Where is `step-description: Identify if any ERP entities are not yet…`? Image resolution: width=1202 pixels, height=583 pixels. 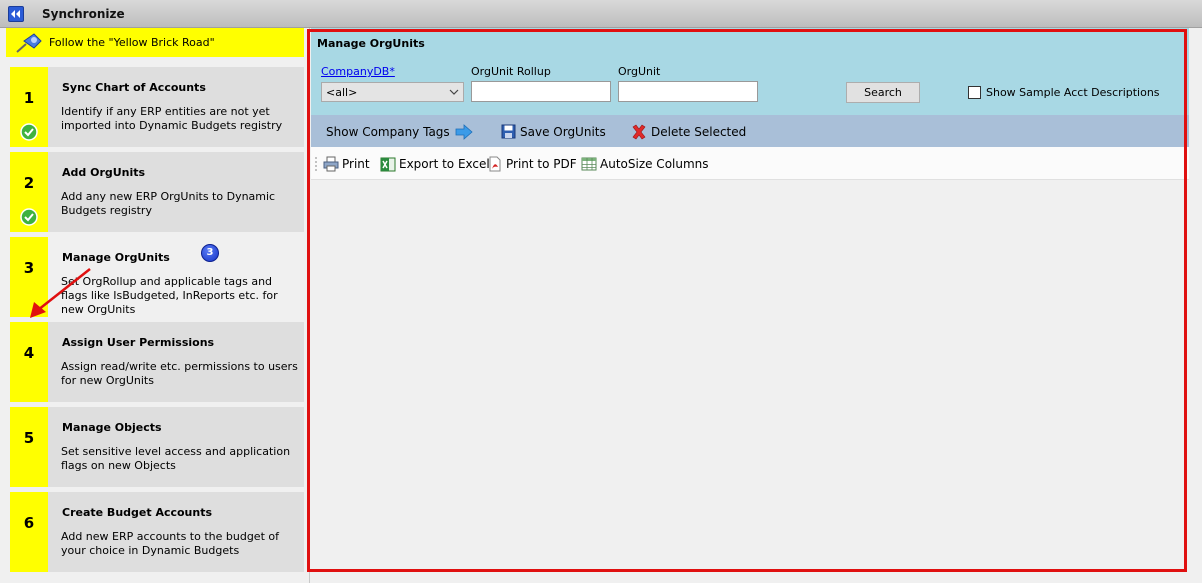 step-description: Identify if any ERP entities are not yet… is located at coordinates (172, 118).